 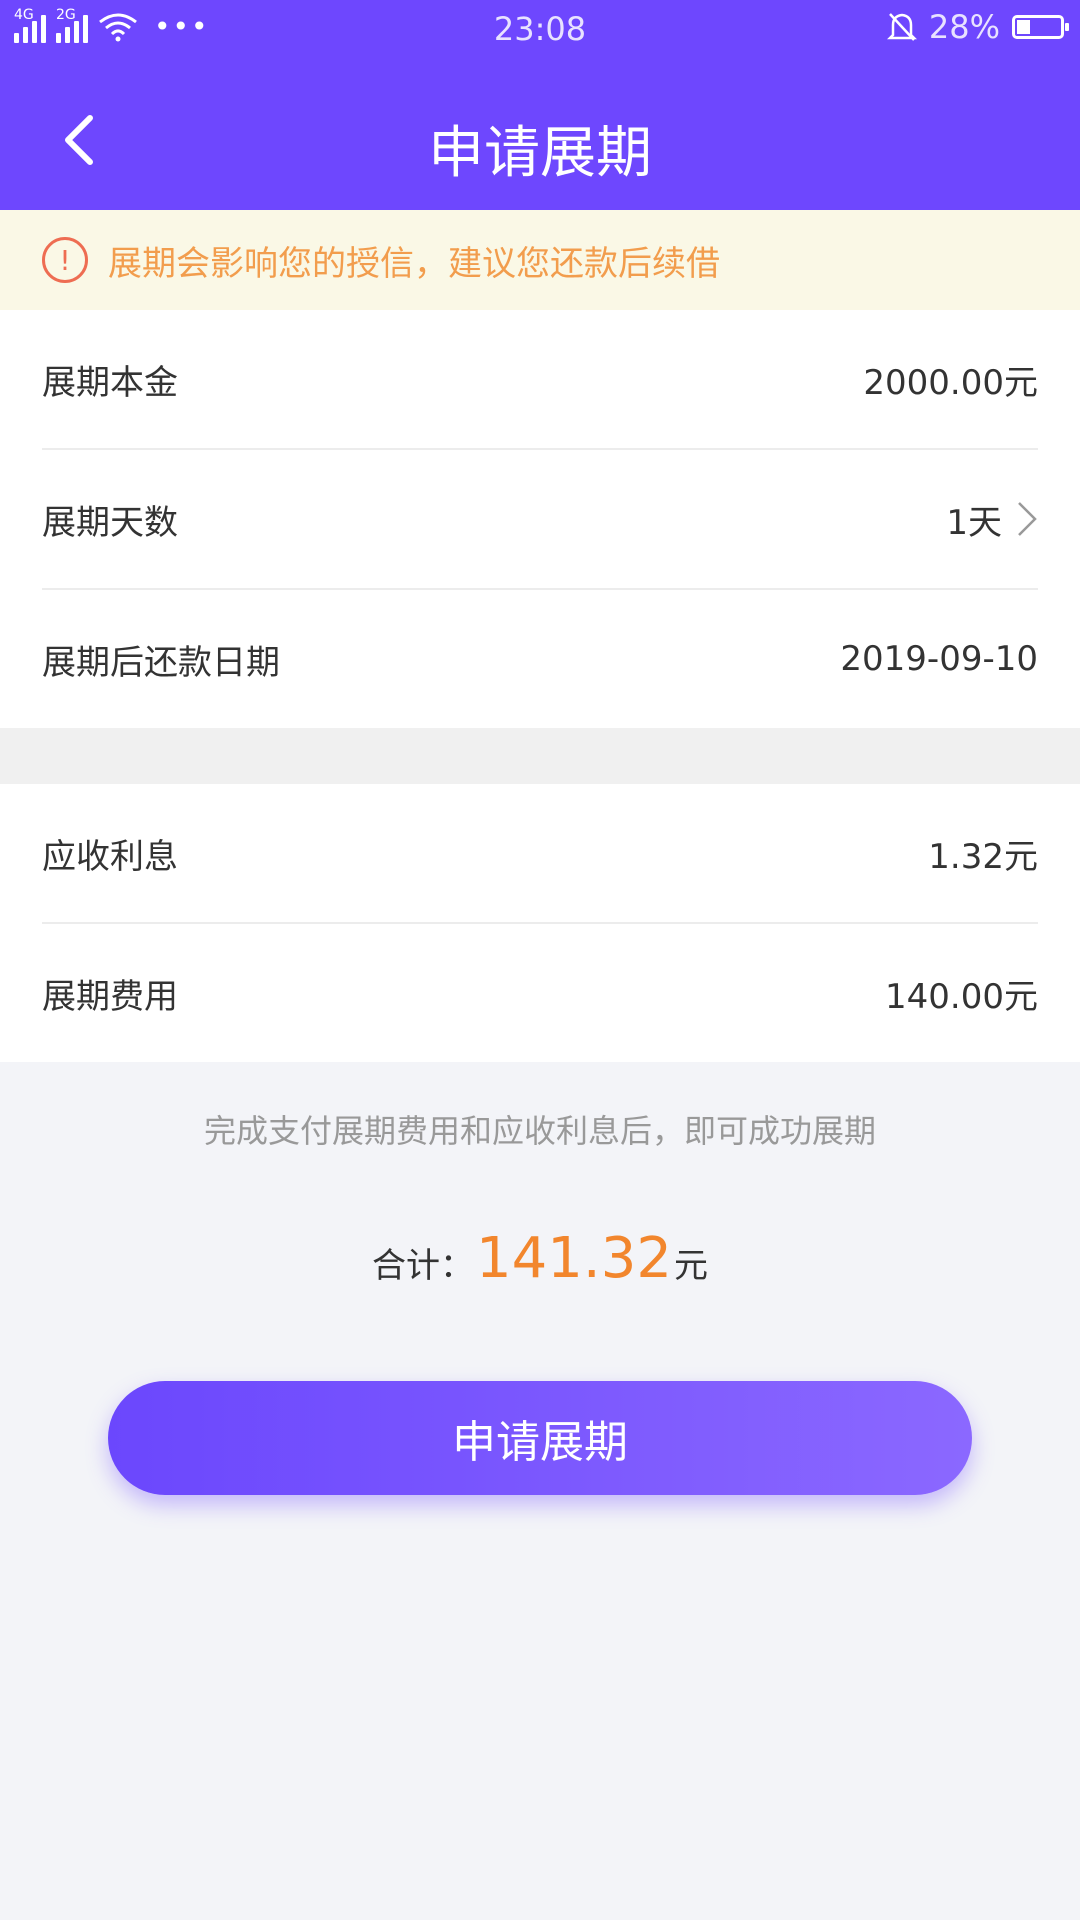 What do you see at coordinates (964, 27) in the screenshot?
I see `battery-percent: 28%` at bounding box center [964, 27].